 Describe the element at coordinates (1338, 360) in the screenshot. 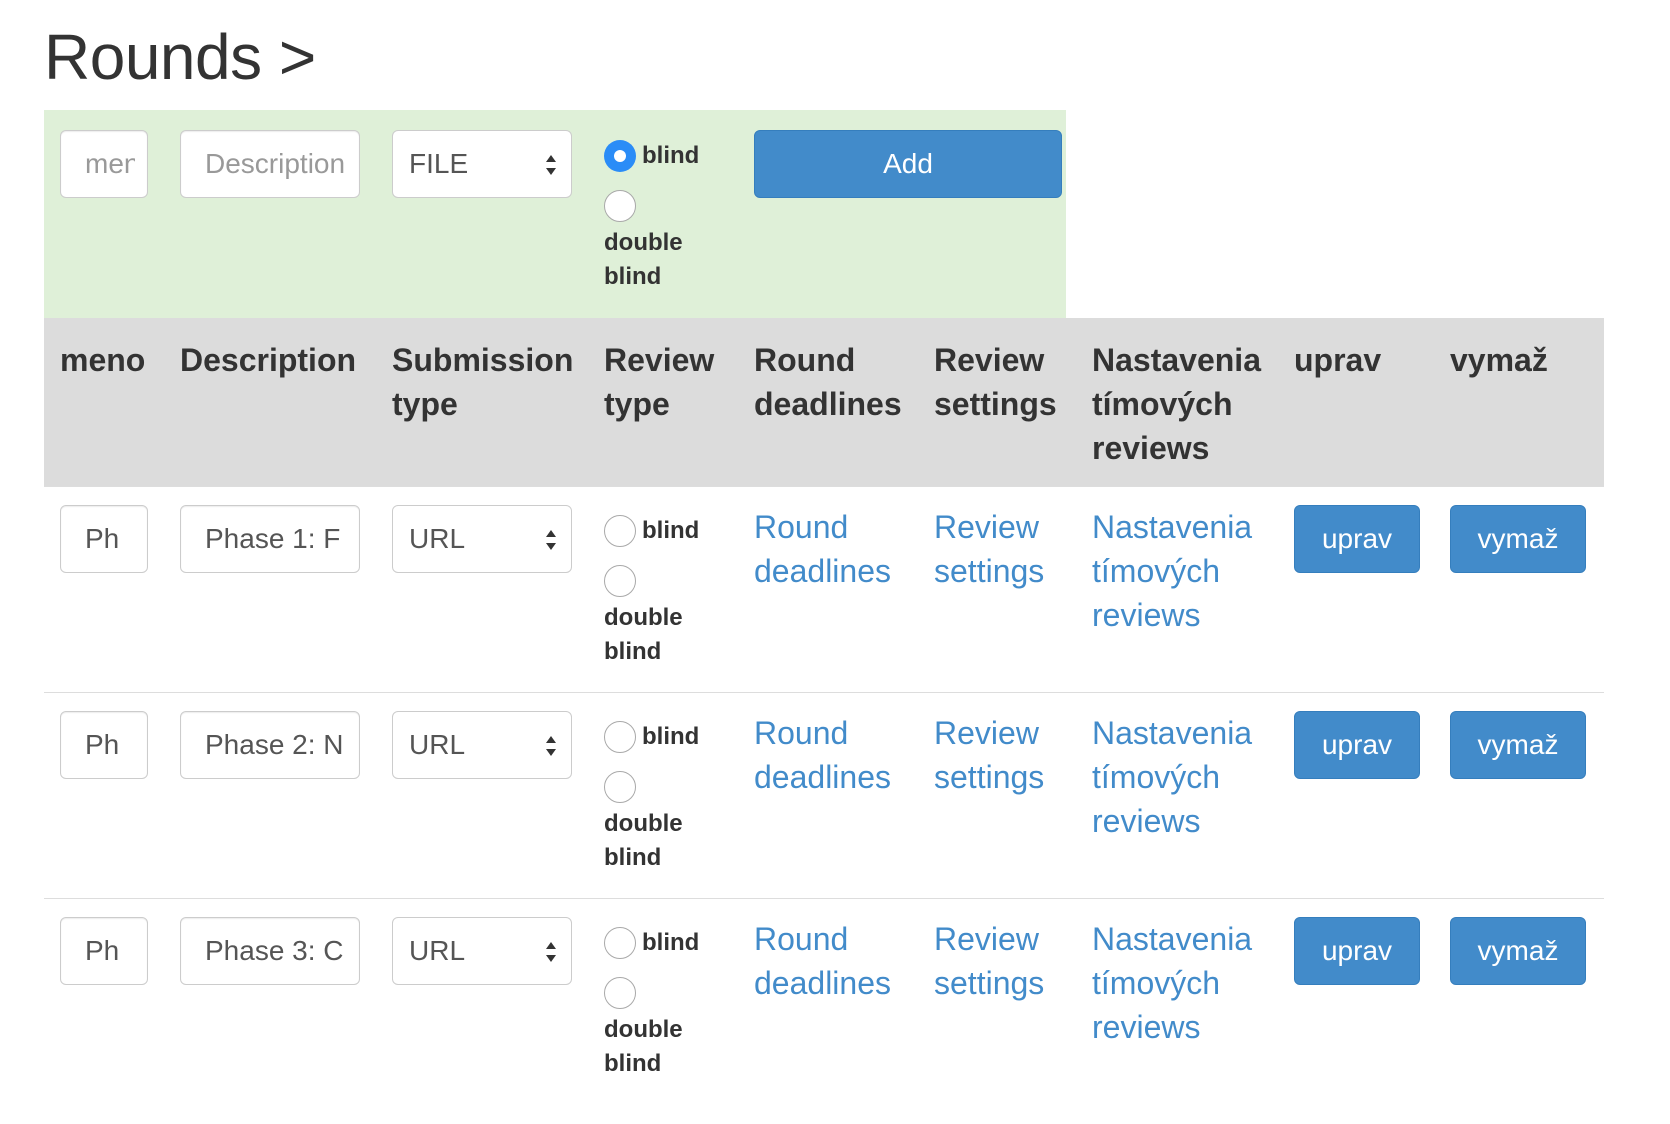

I see `header-edit: uprav` at that location.